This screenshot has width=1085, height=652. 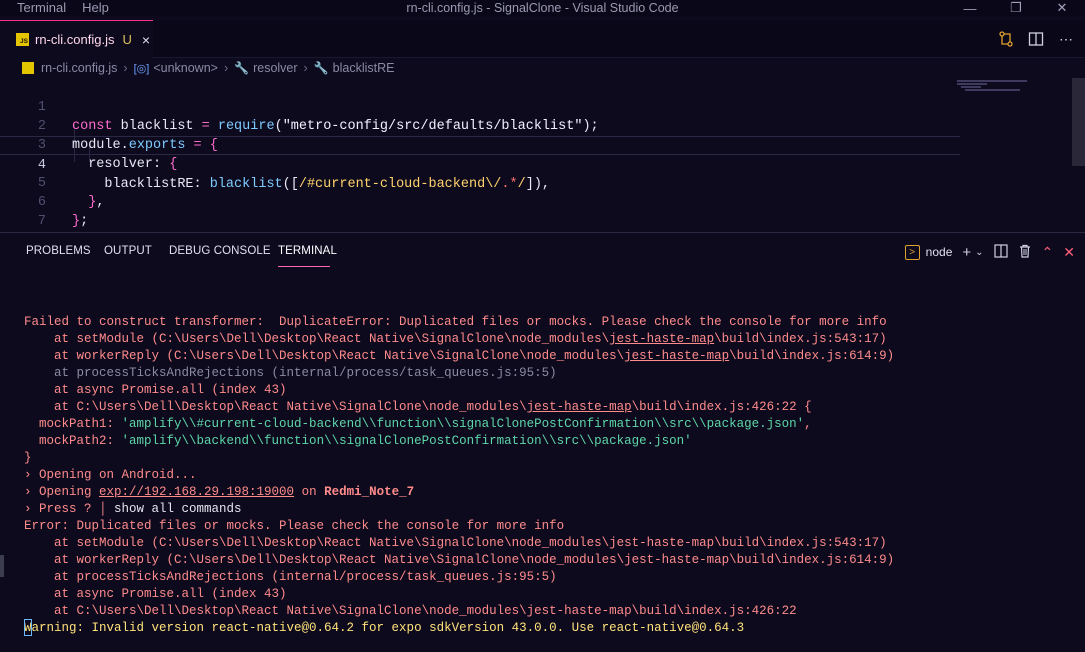 I want to click on code-line-6: 6 };, so click(x=480, y=201).